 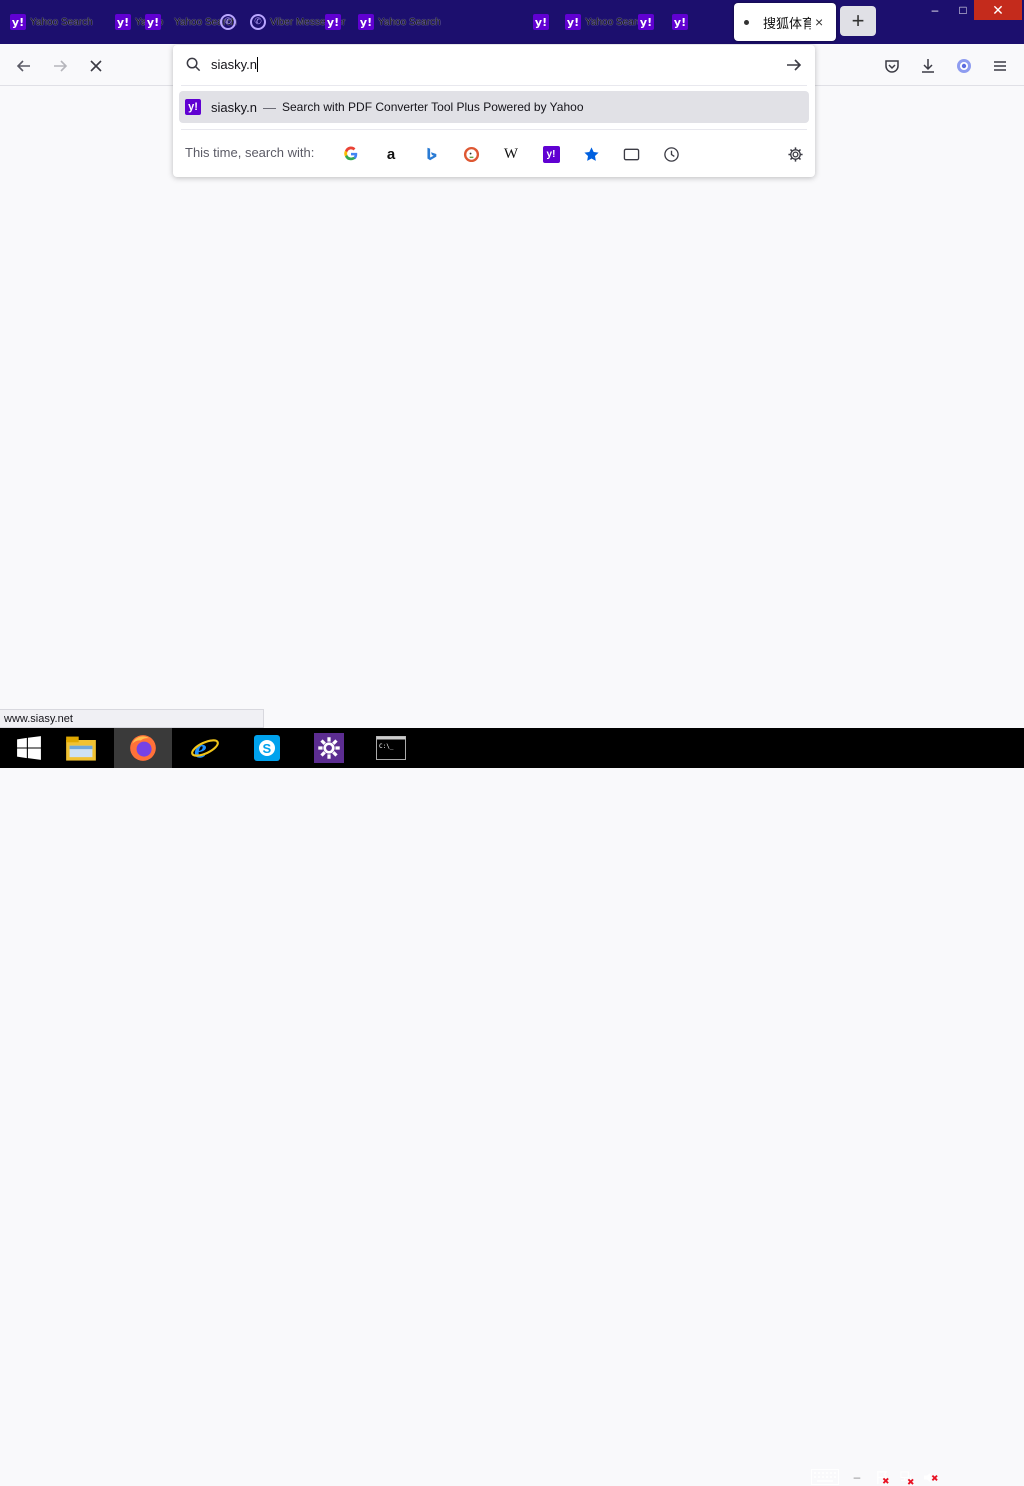 I want to click on duckduckgo-icon, so click(x=471, y=154).